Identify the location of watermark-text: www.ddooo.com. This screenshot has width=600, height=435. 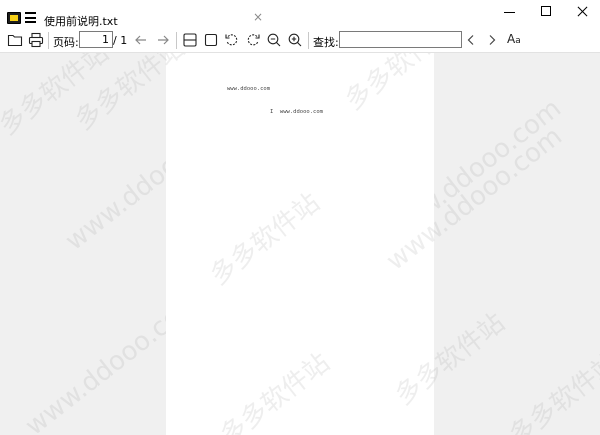
(474, 199).